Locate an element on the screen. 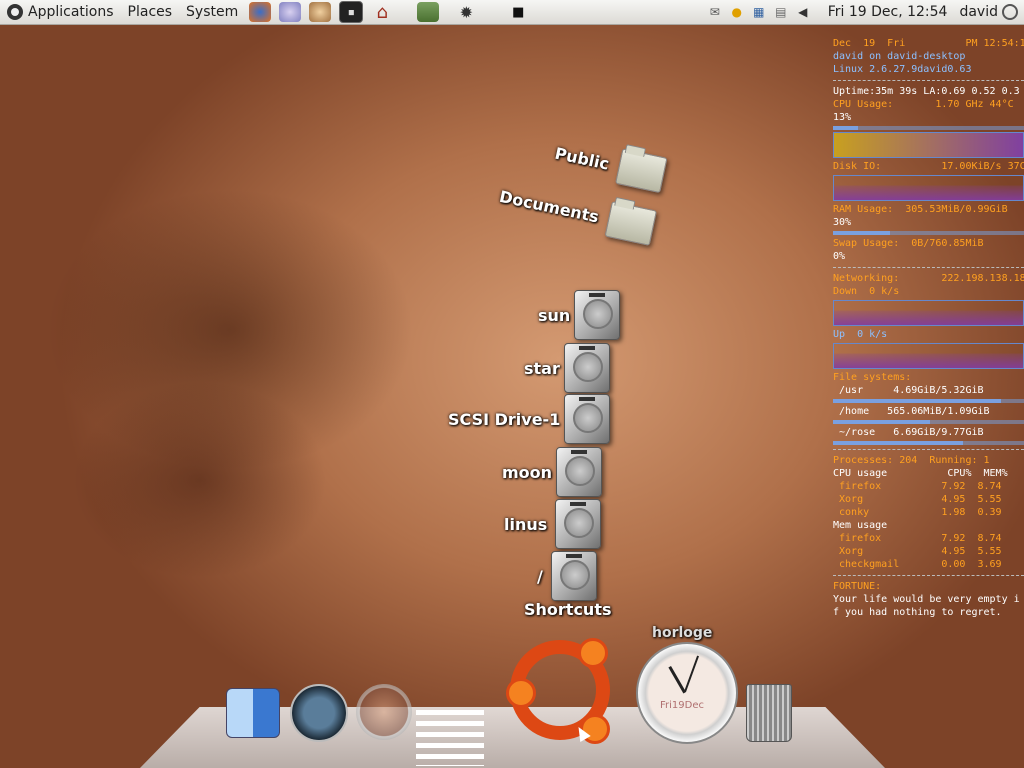  home-icon: ⌂ is located at coordinates (382, 12).